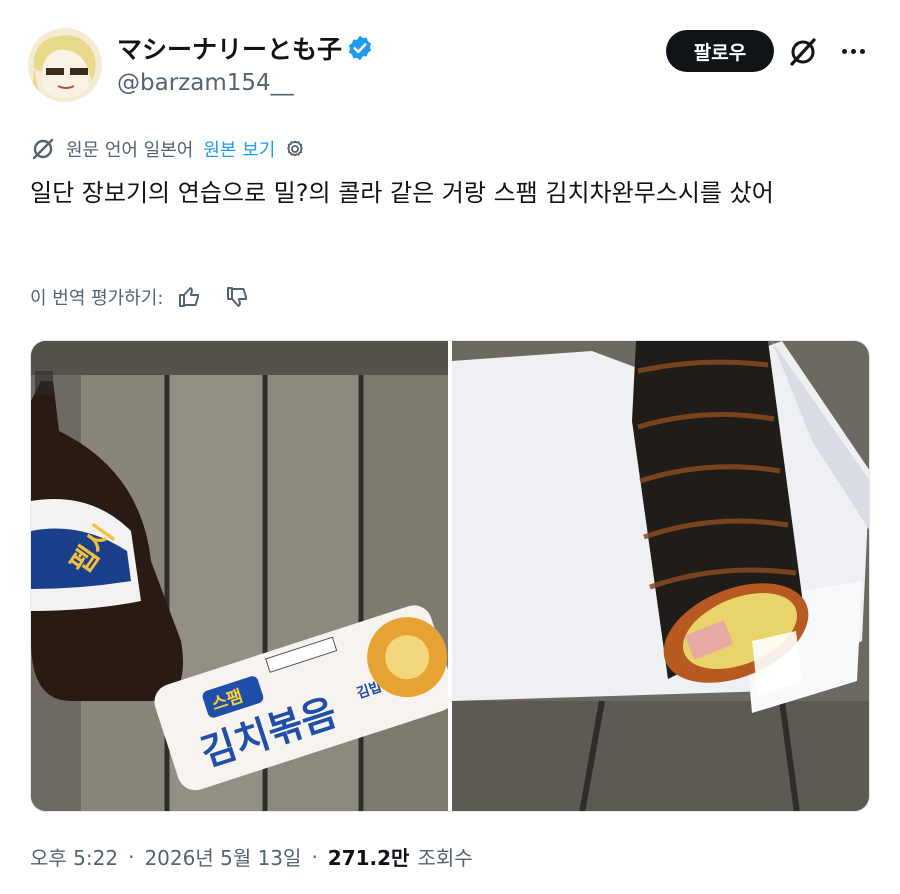 This screenshot has width=900, height=894. I want to click on verified-badge-icon, so click(360, 48).